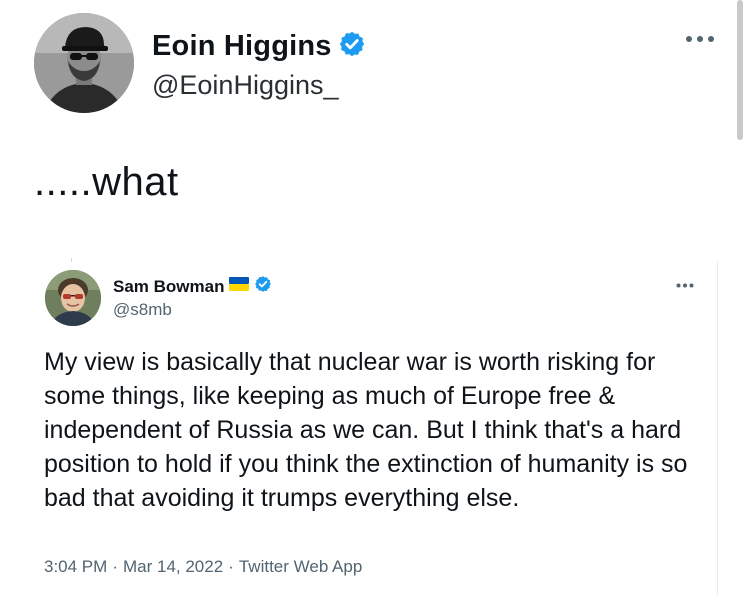 This screenshot has width=750, height=595. What do you see at coordinates (142, 310) in the screenshot?
I see `inner-handle: @s8mb` at bounding box center [142, 310].